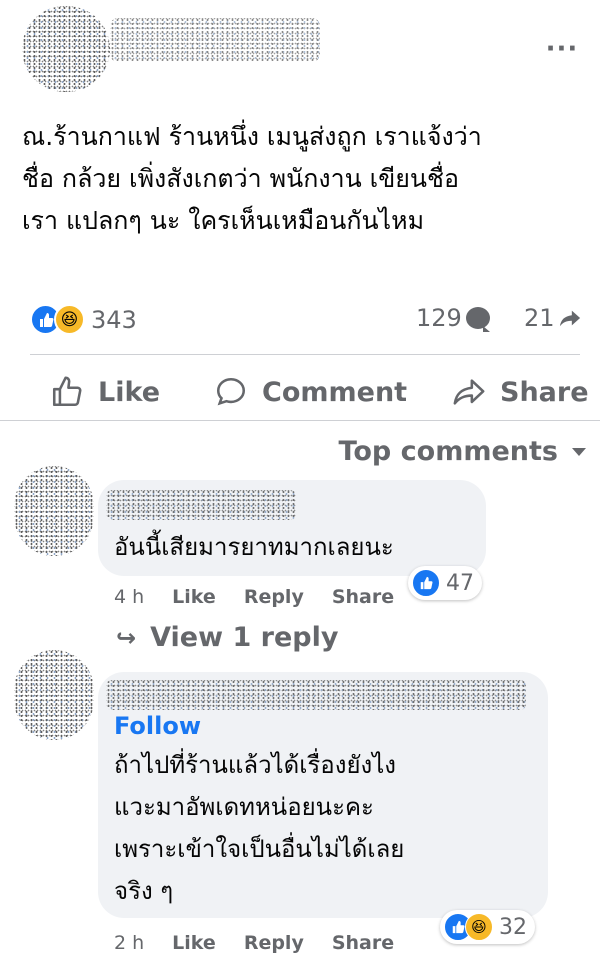 This screenshot has width=600, height=962. I want to click on comment-time: 4 h, so click(129, 597).